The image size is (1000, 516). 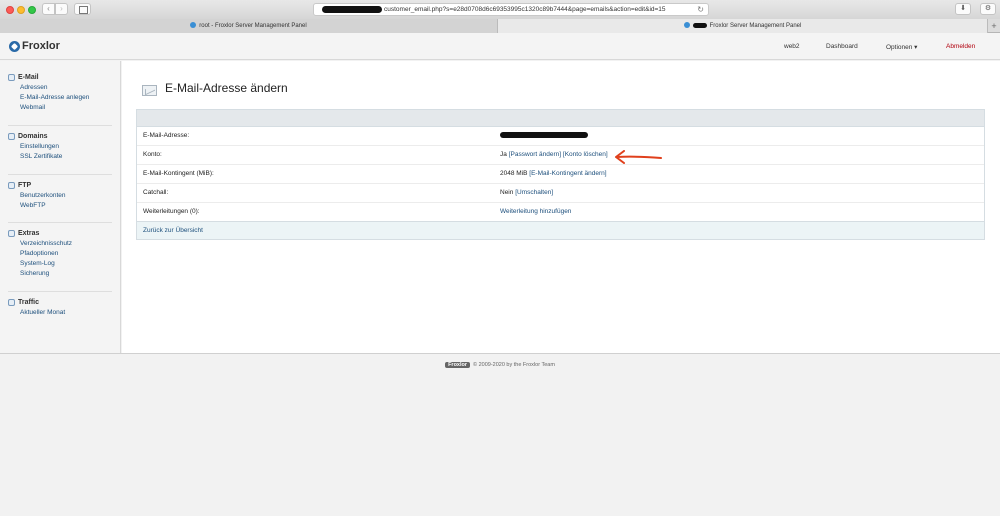 What do you see at coordinates (152, 154) in the screenshot?
I see `row-label: Konto:` at bounding box center [152, 154].